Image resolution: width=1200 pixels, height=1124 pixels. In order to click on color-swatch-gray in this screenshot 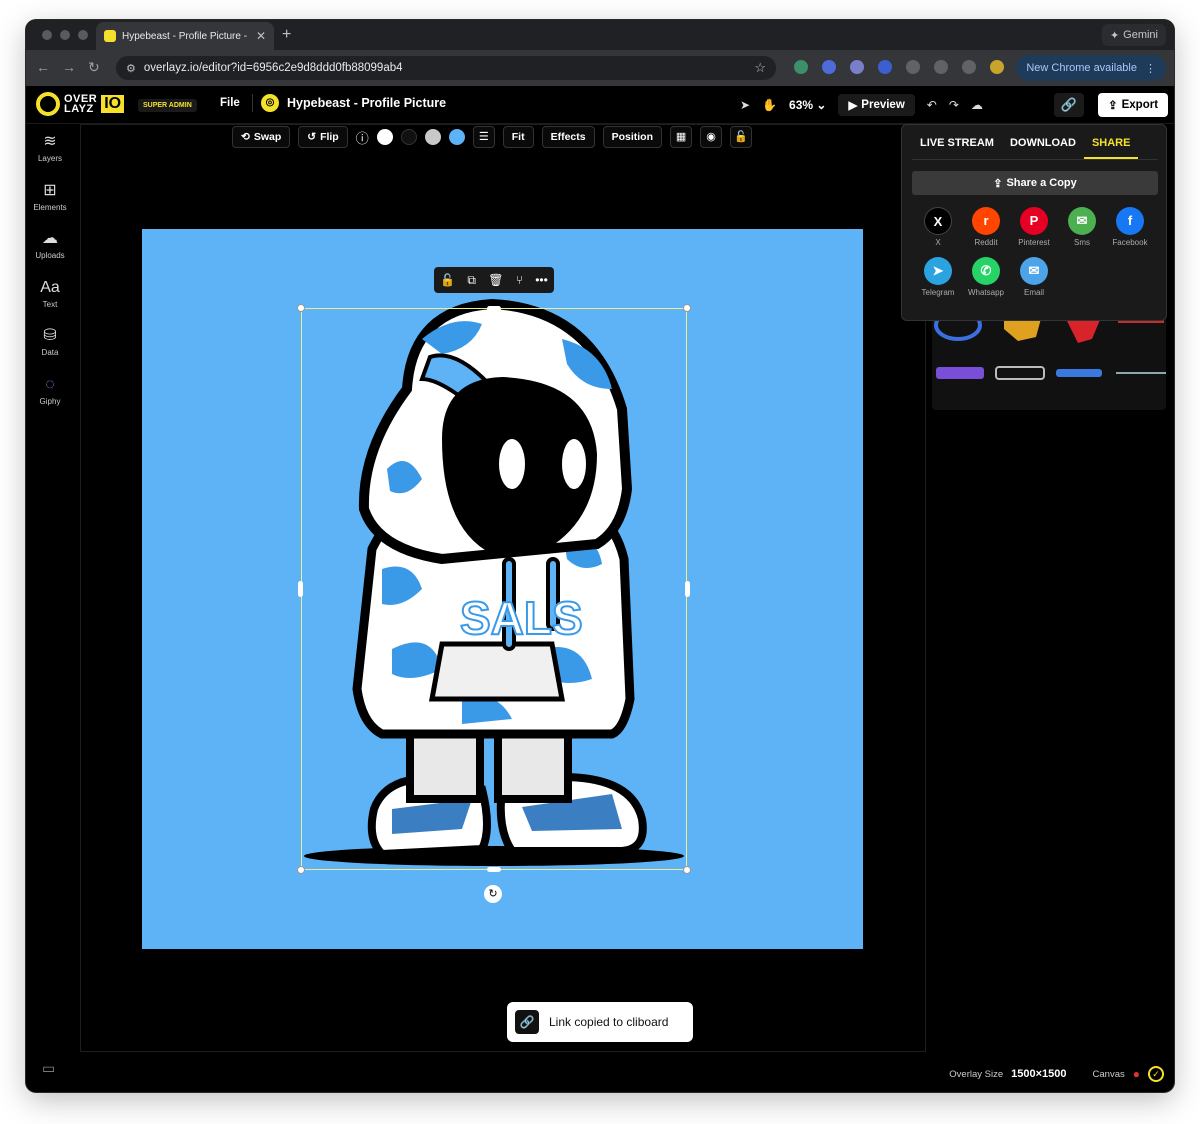, I will do `click(432, 137)`.